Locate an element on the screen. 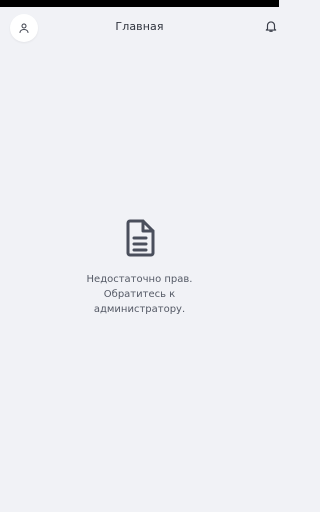  app-header: Главная is located at coordinates (139, 26).